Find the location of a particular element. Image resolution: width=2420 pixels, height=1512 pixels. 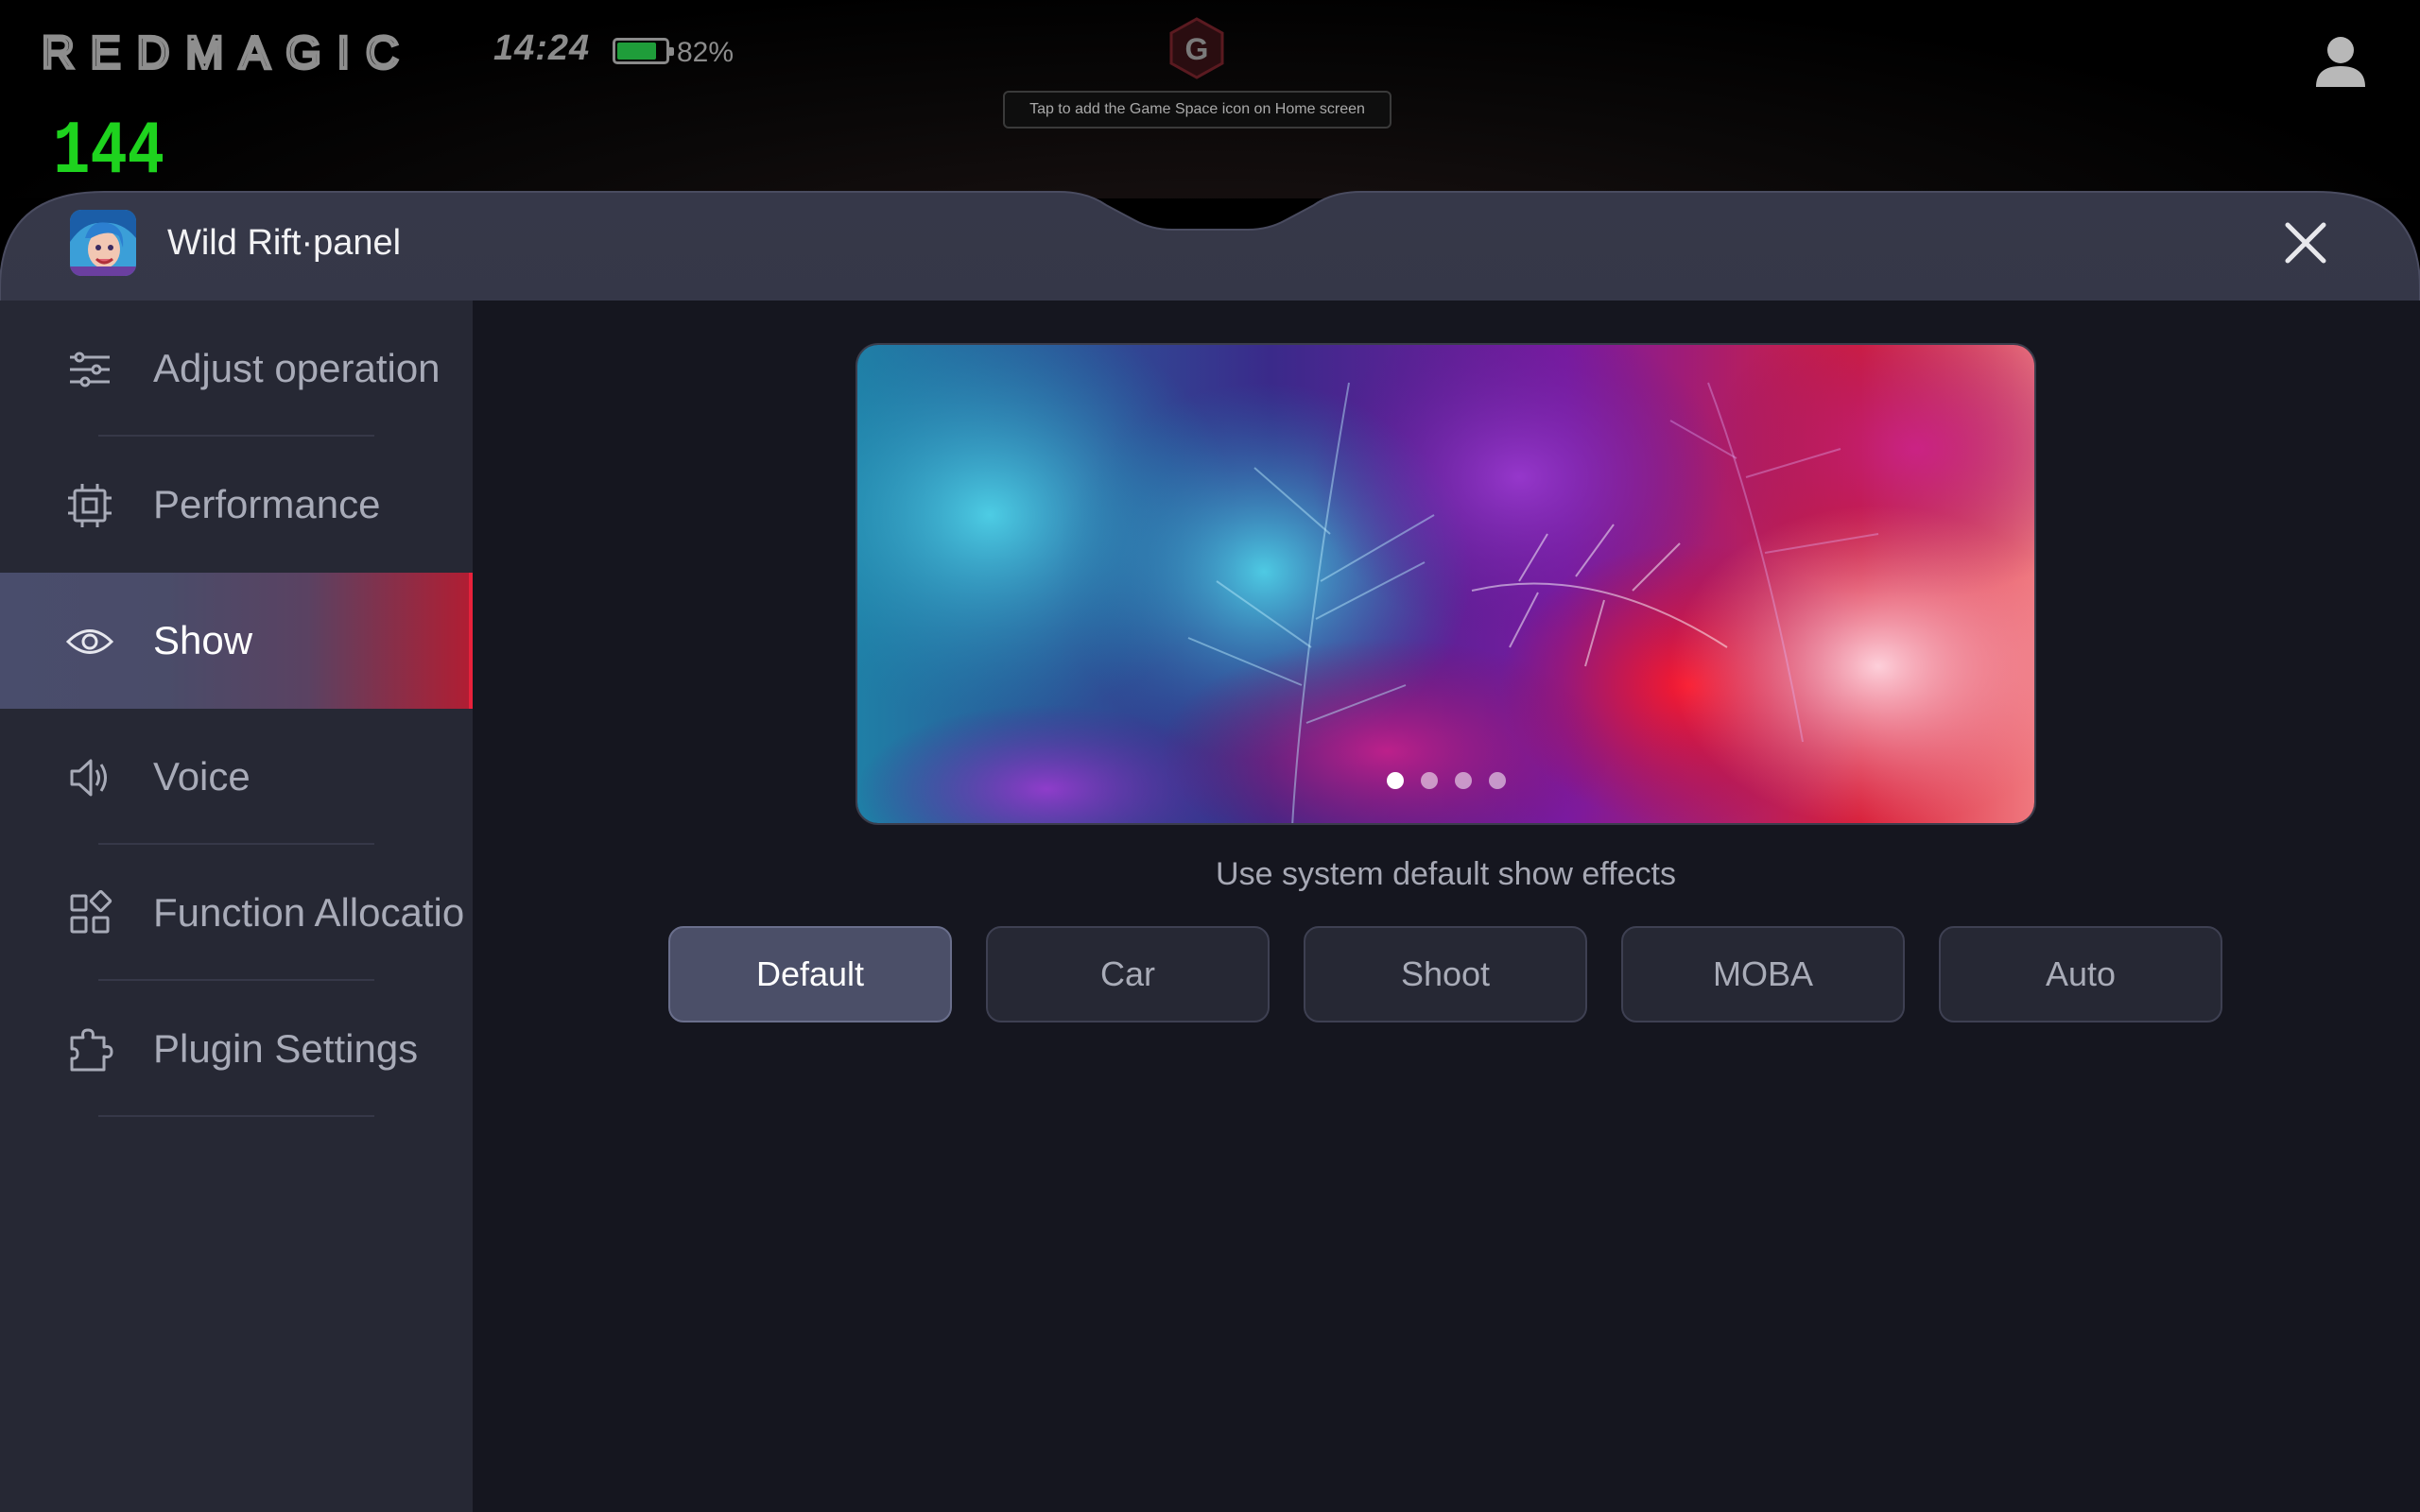

fps-counter: 144 is located at coordinates (108, 146).